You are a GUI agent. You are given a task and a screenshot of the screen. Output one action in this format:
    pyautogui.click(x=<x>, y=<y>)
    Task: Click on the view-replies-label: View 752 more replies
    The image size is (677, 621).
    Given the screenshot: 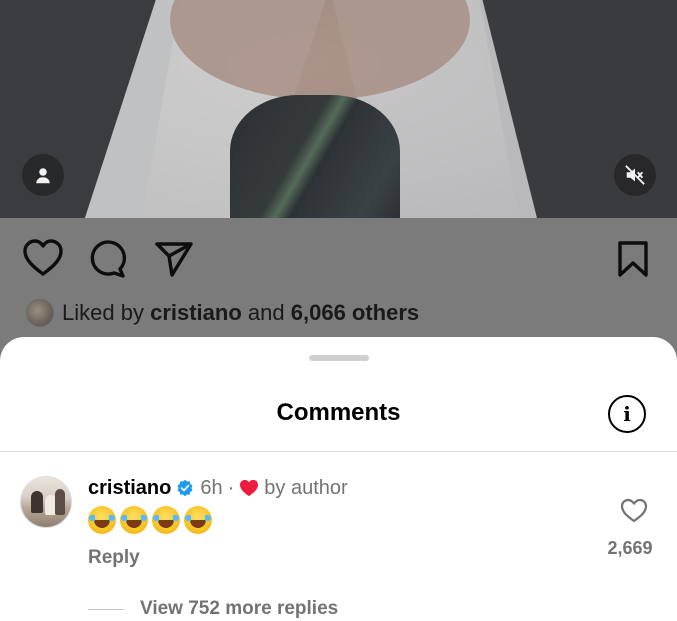 What is the action you would take?
    pyautogui.click(x=239, y=608)
    